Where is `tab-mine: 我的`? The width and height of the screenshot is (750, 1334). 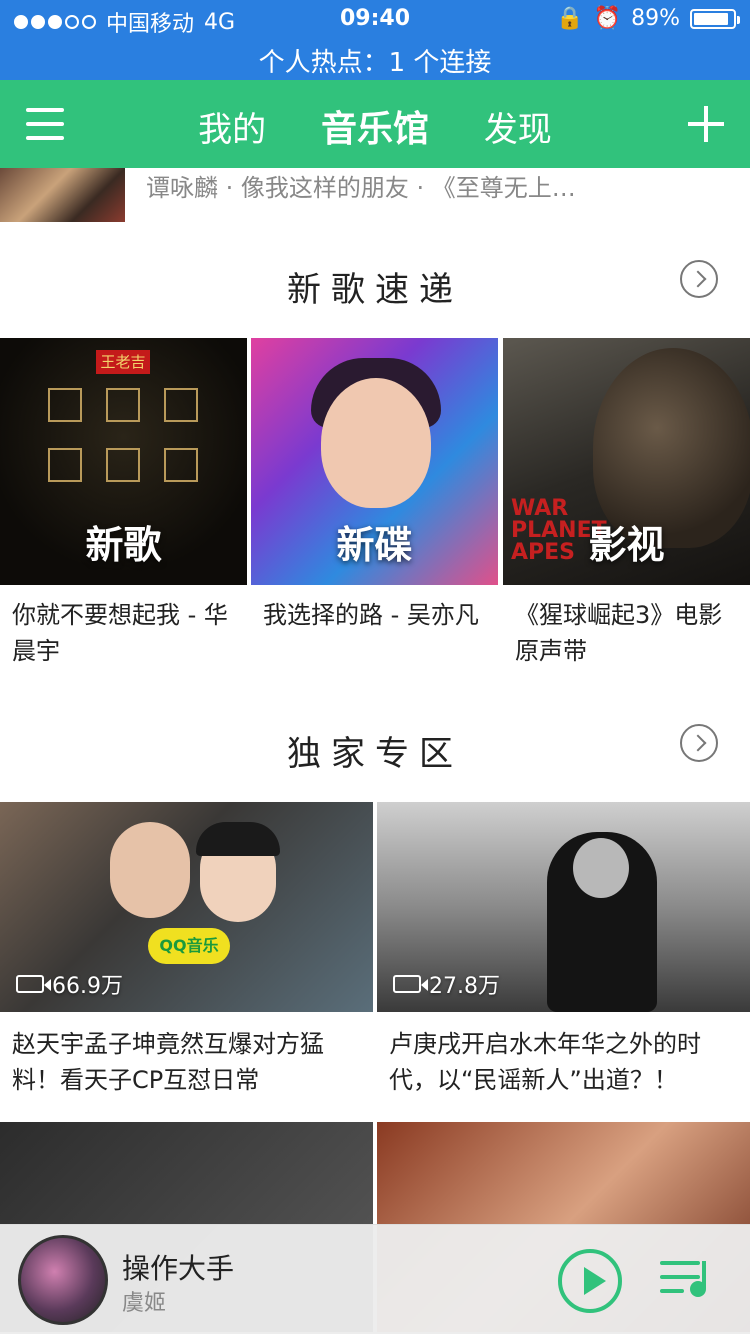 tab-mine: 我的 is located at coordinates (232, 126).